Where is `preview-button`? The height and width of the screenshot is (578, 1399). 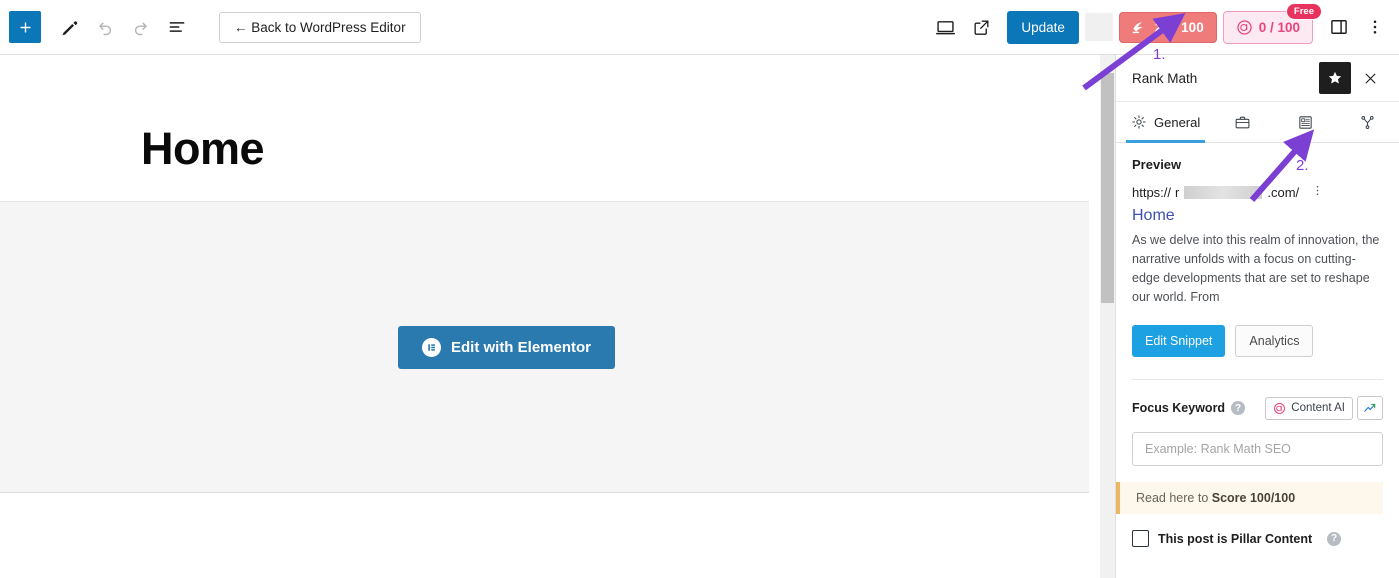
preview-button is located at coordinates (945, 27).